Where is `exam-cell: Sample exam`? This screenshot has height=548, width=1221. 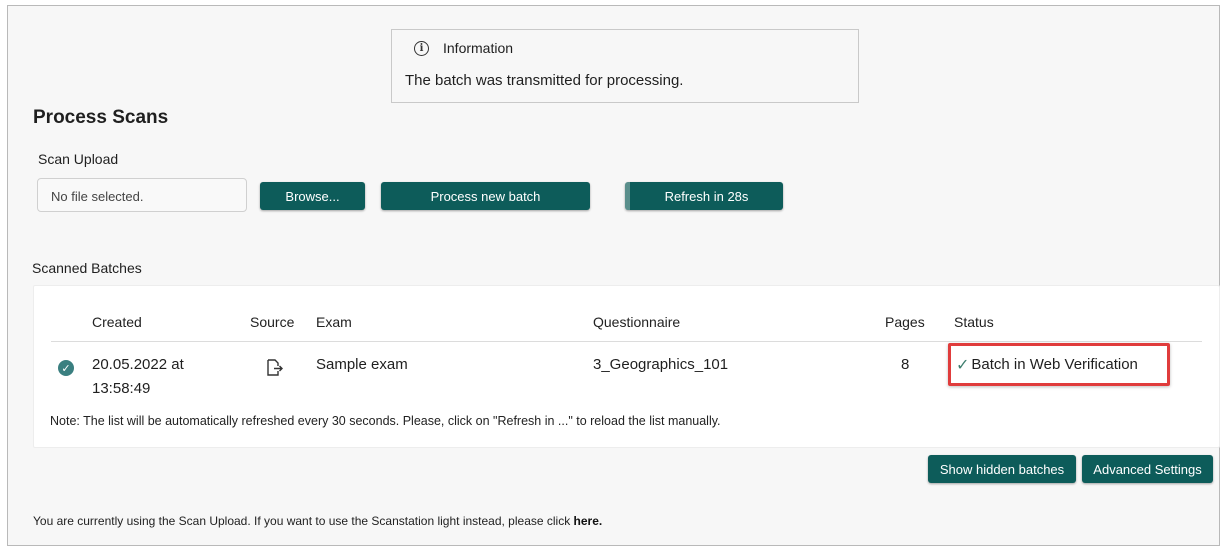 exam-cell: Sample exam is located at coordinates (362, 364).